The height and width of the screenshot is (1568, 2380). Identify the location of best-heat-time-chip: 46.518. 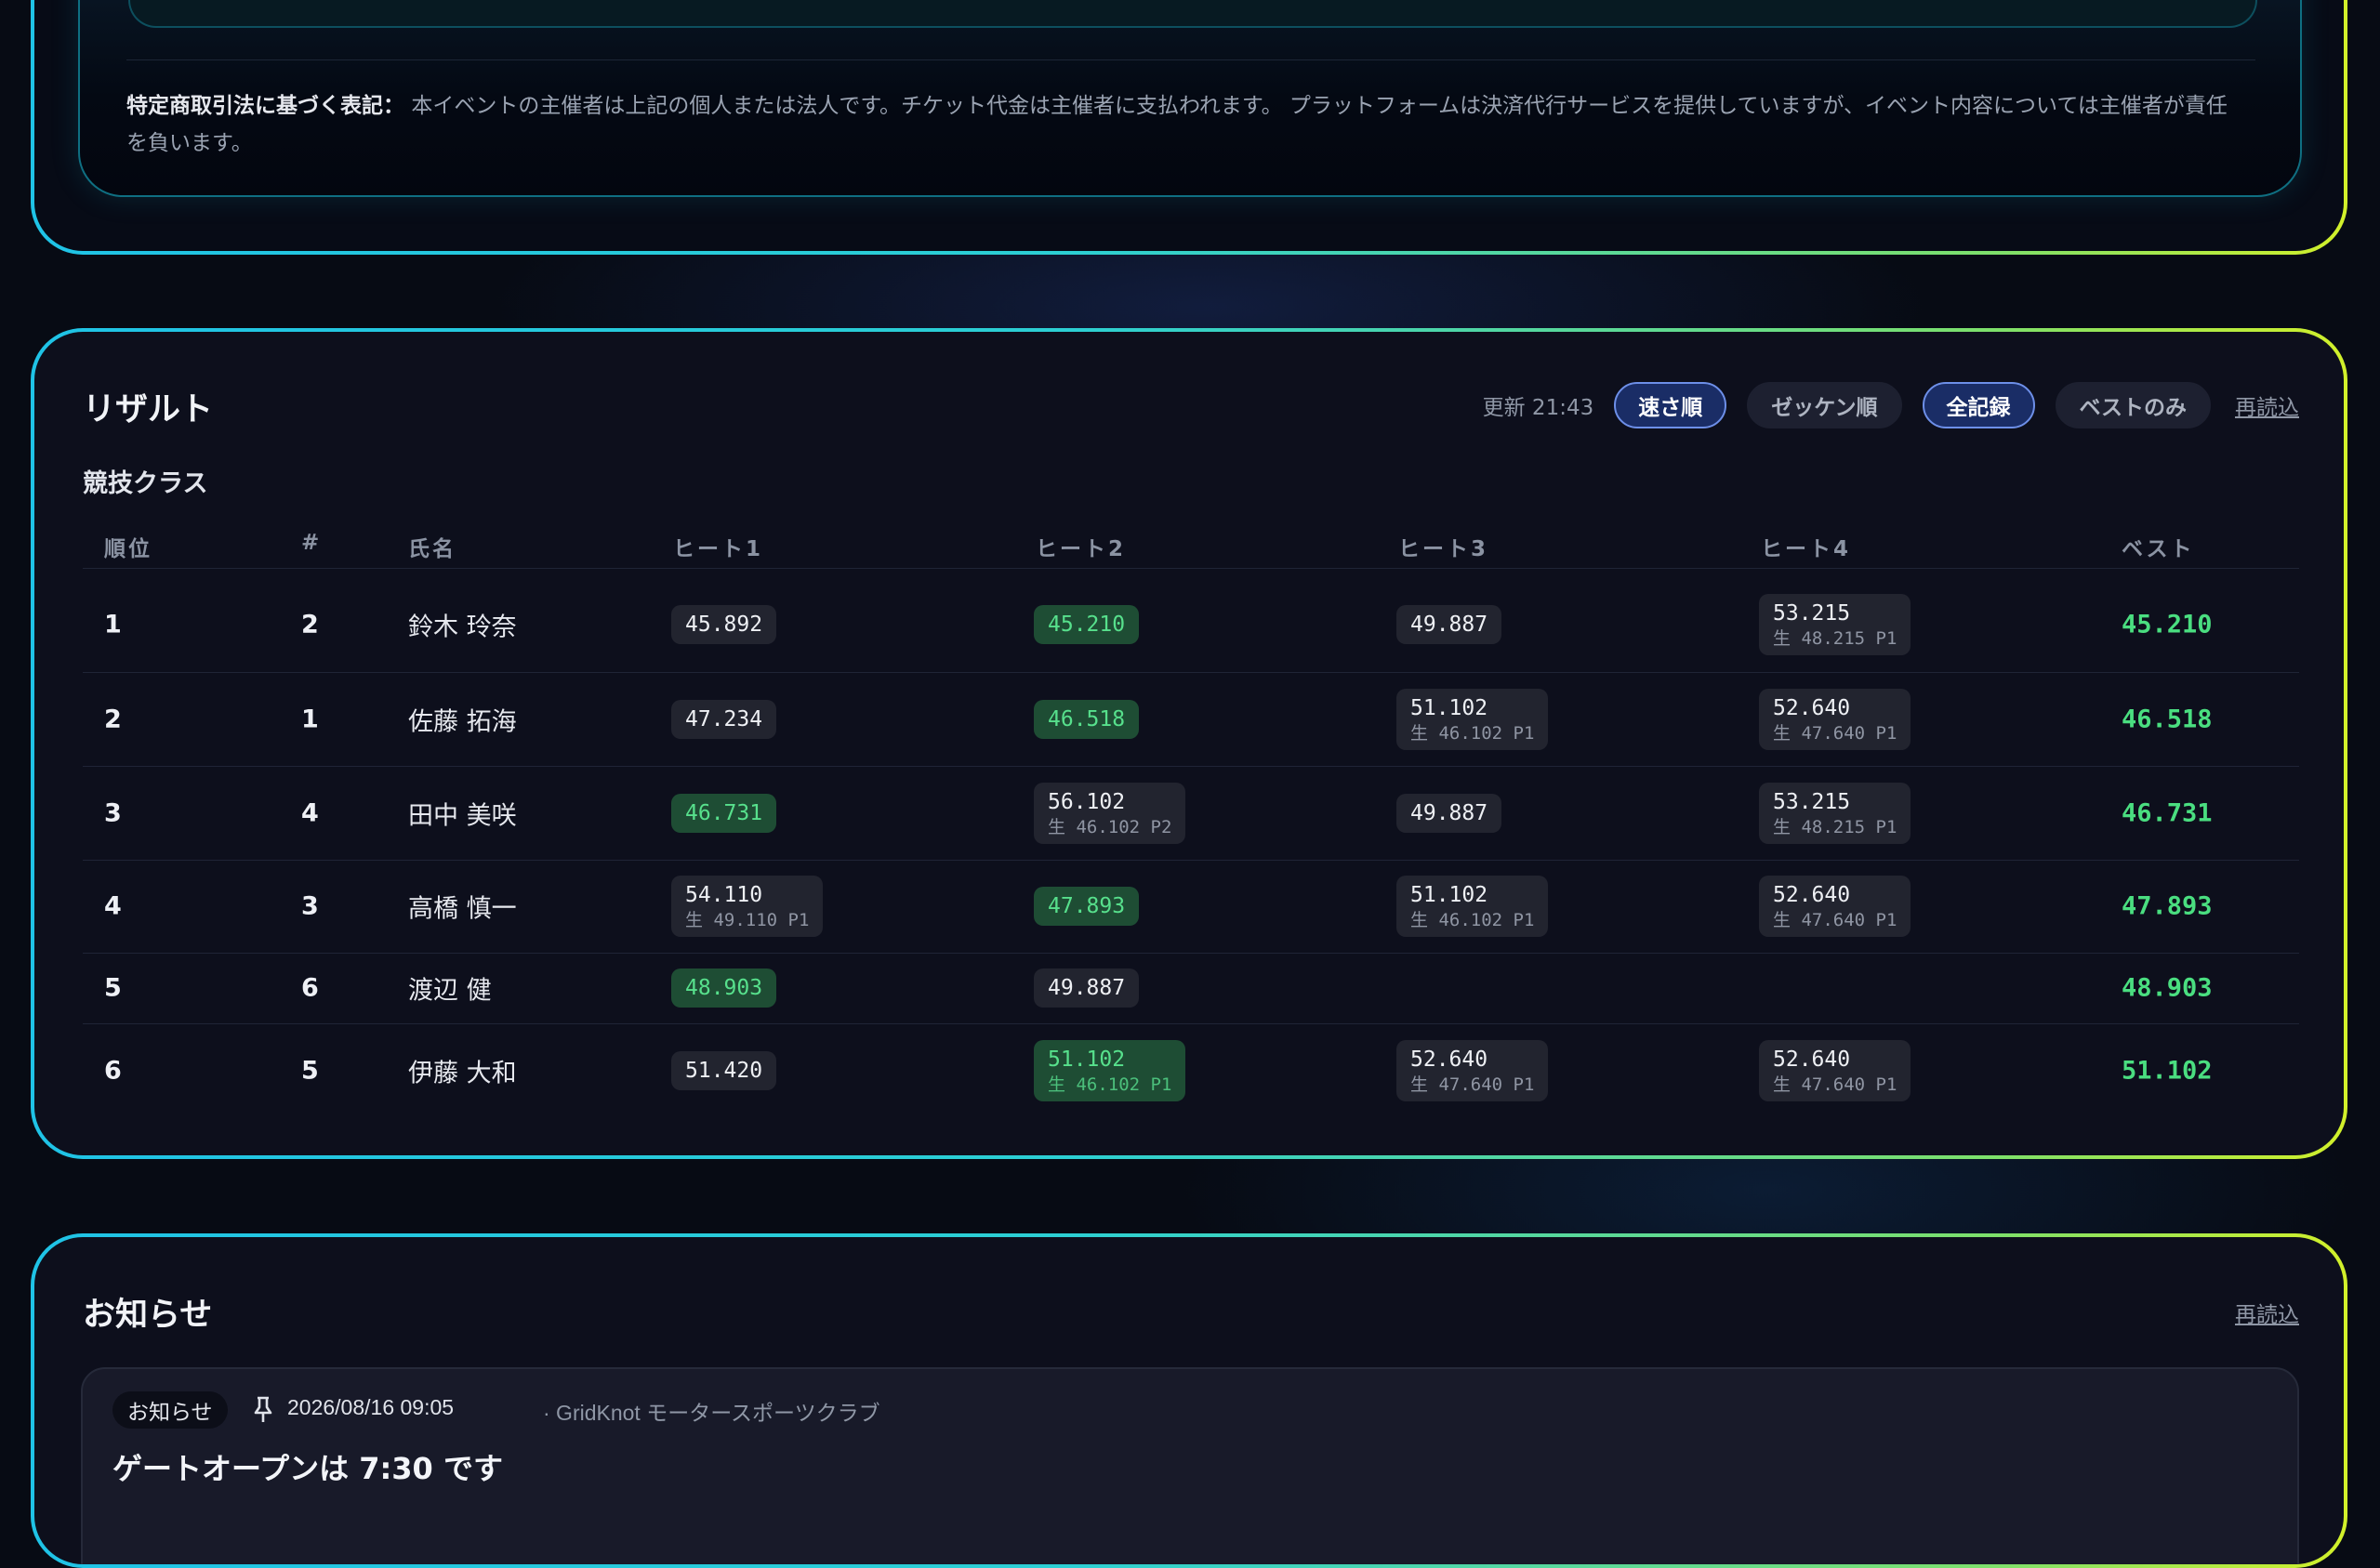
(1087, 719).